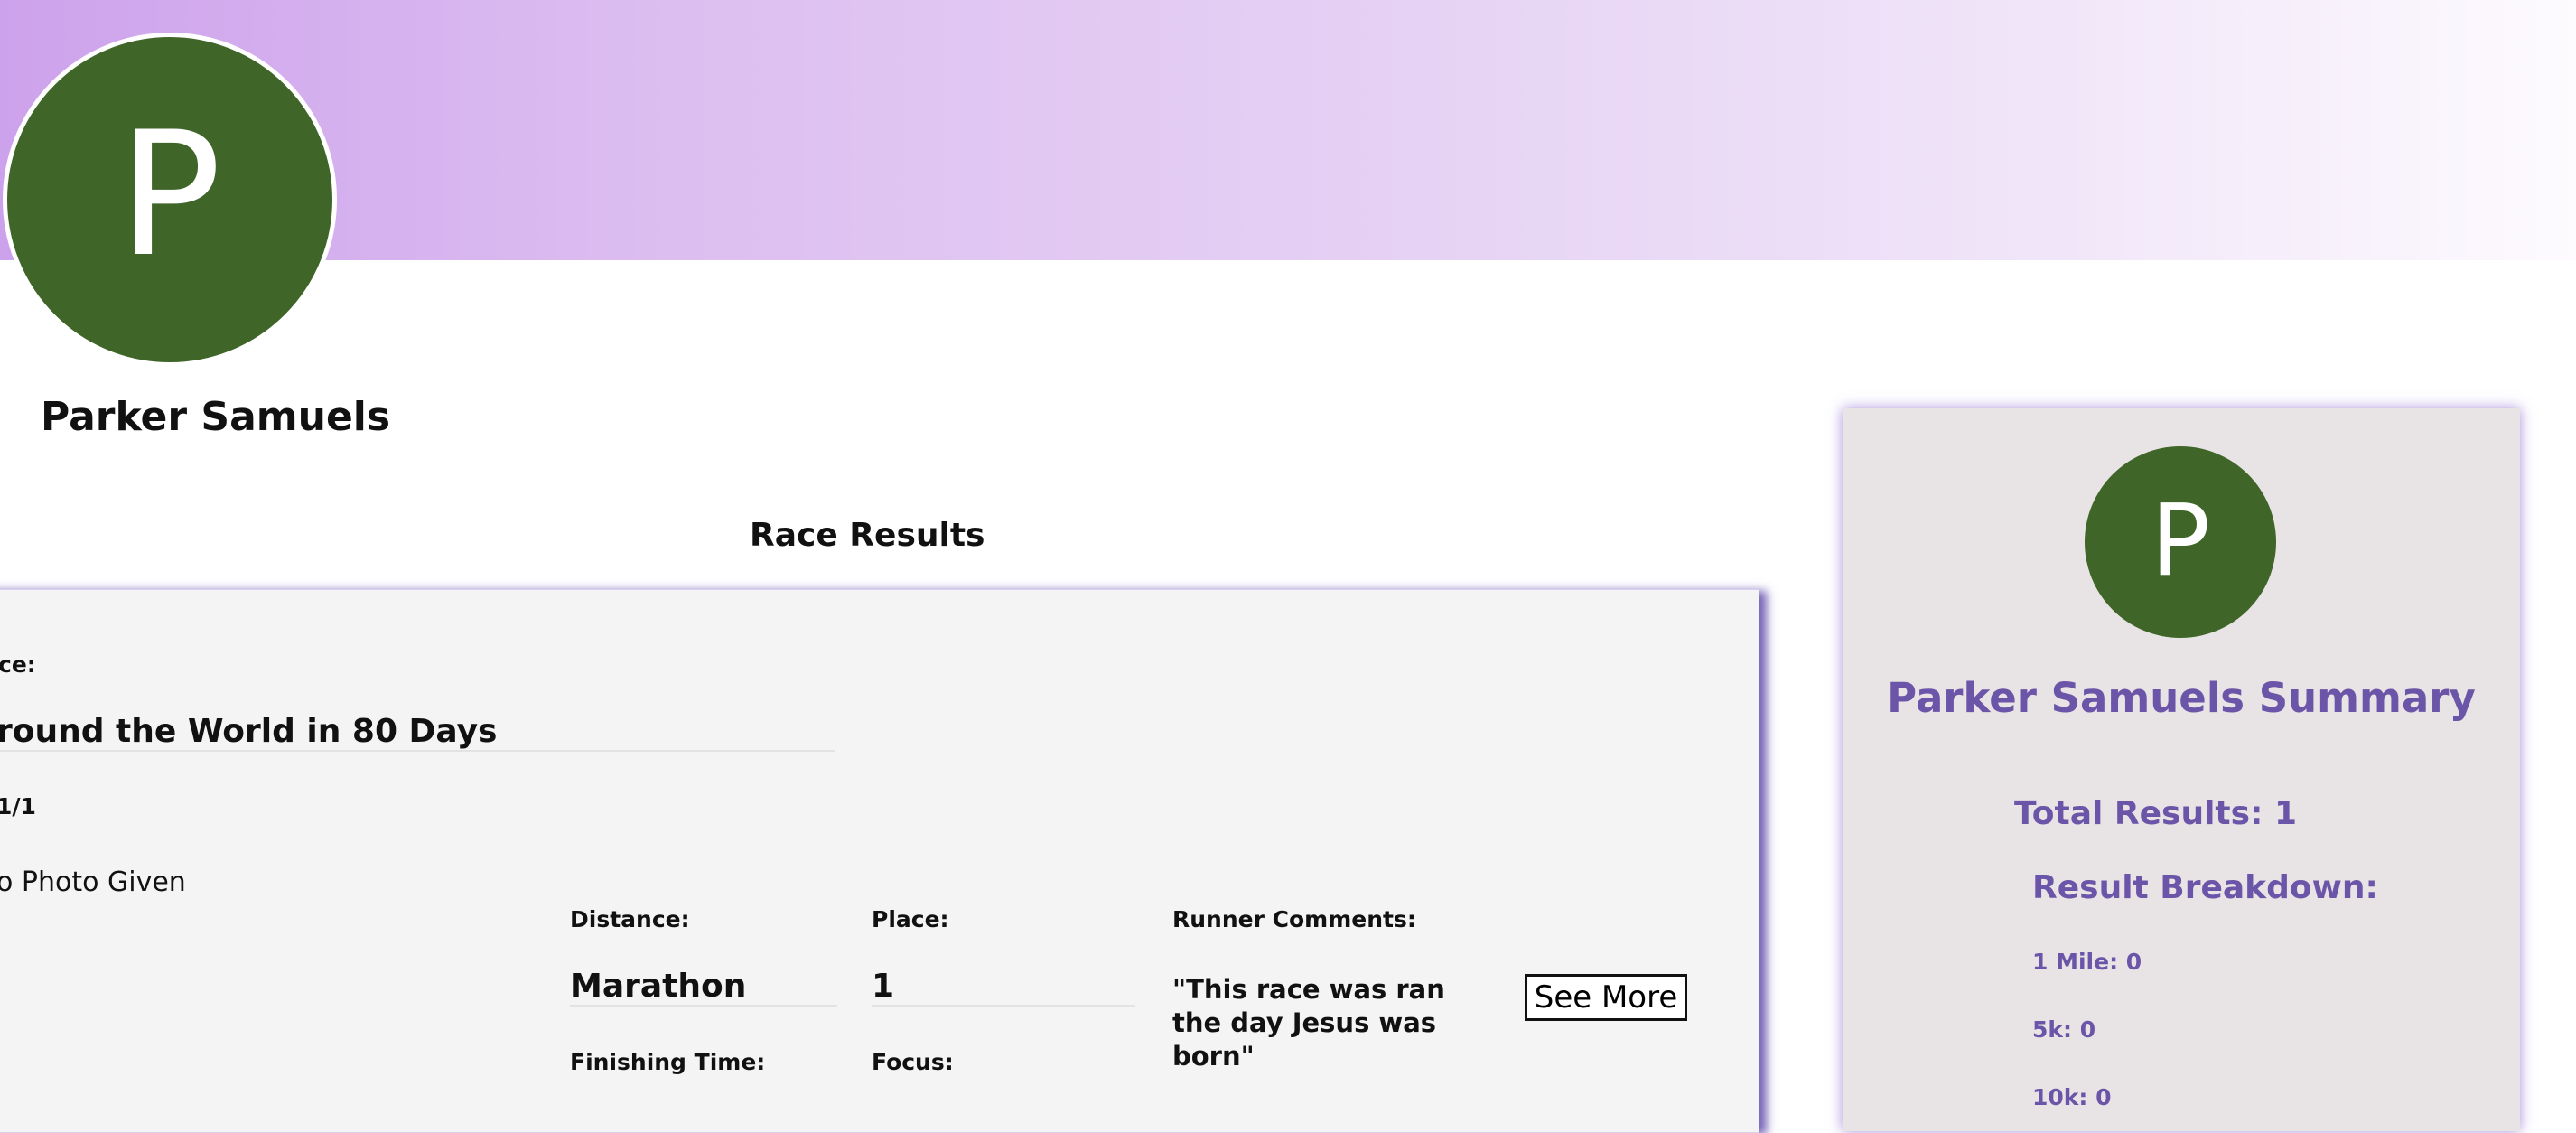  Describe the element at coordinates (18, 664) in the screenshot. I see `race-label: ce:` at that location.